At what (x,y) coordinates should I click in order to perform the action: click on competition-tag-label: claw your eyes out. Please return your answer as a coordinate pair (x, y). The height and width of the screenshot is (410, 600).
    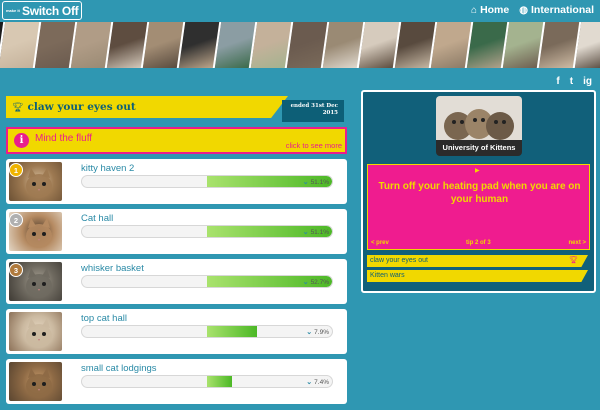
    Looking at the image, I should click on (399, 260).